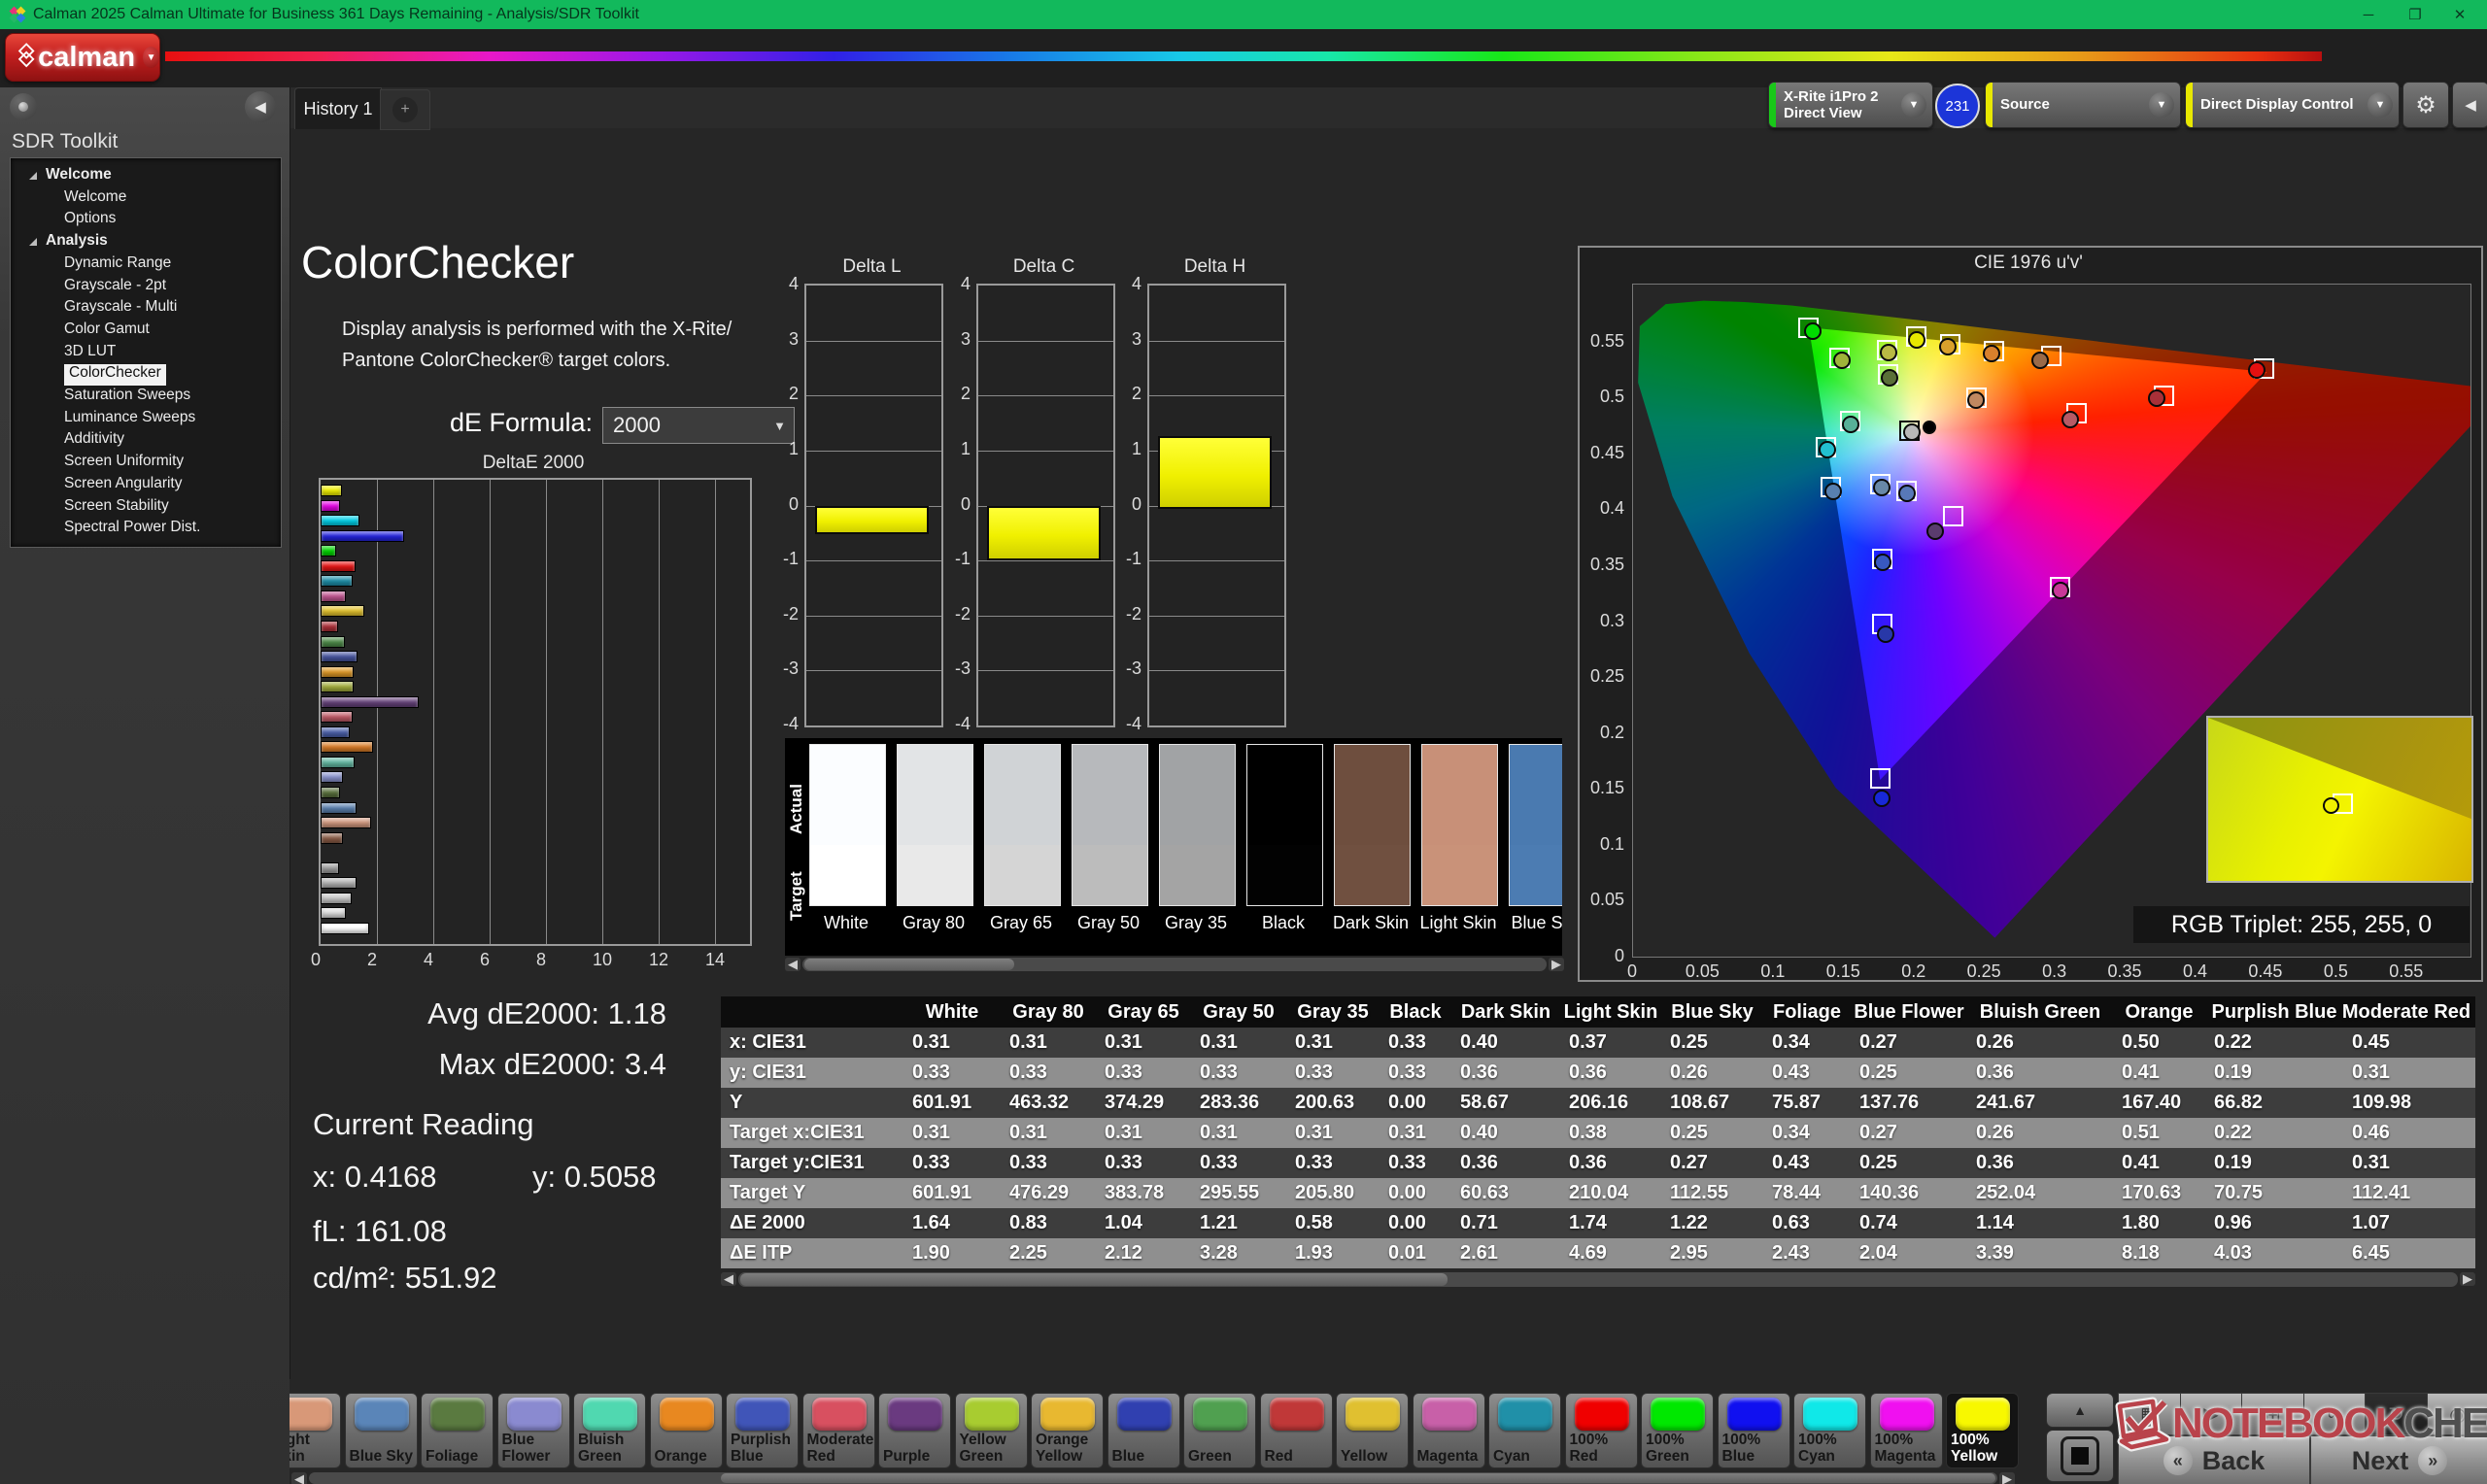 The height and width of the screenshot is (1484, 2487). What do you see at coordinates (68, 242) in the screenshot?
I see `sidebar-item-analysis: Analysis` at bounding box center [68, 242].